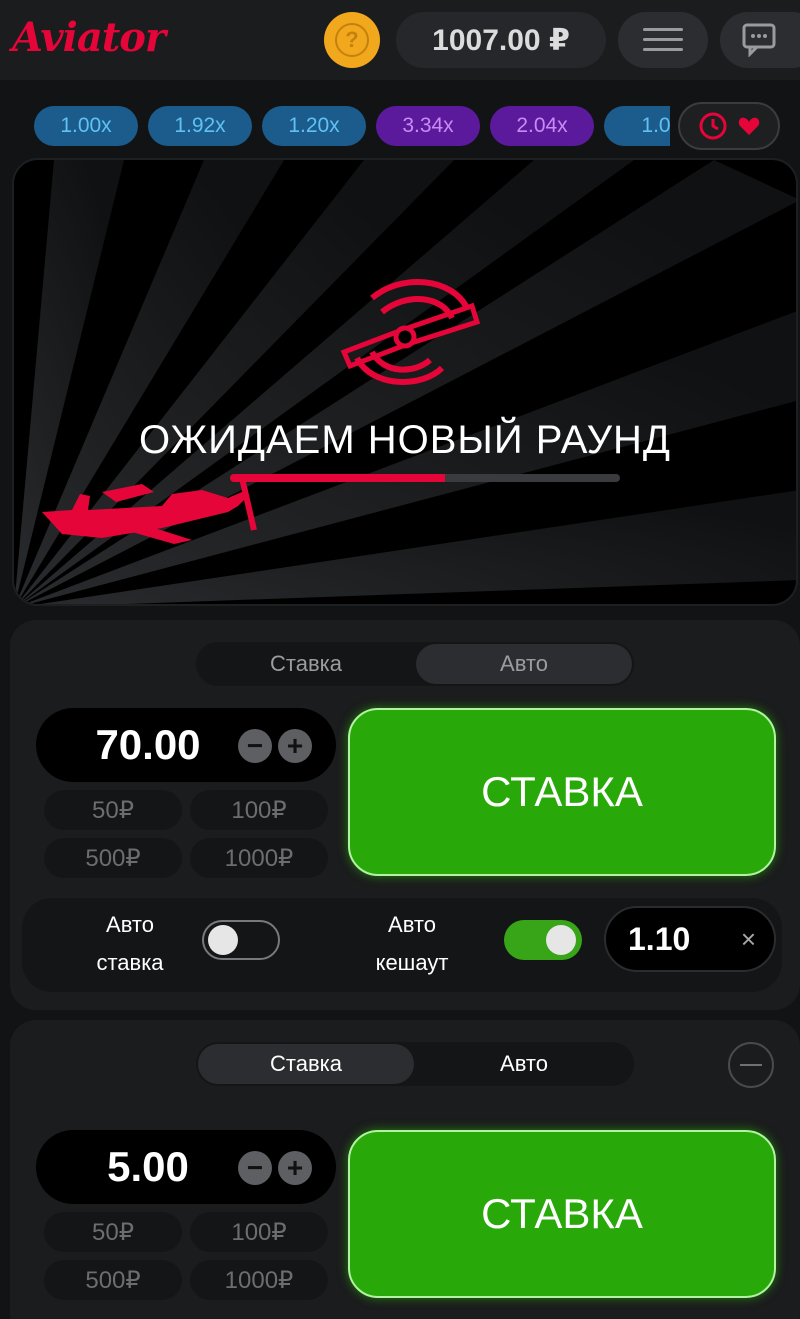 The height and width of the screenshot is (1319, 800). What do you see at coordinates (149, 510) in the screenshot?
I see `airplane-icon` at bounding box center [149, 510].